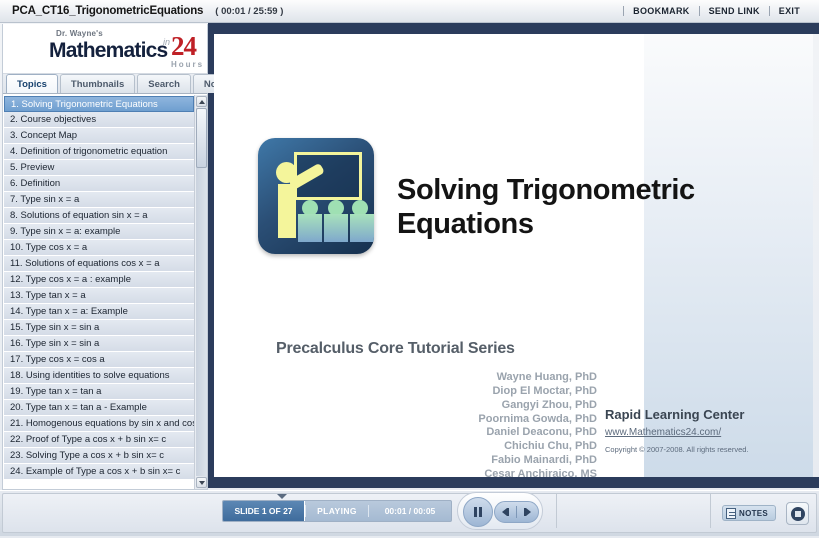 The width and height of the screenshot is (819, 538). What do you see at coordinates (99, 152) in the screenshot?
I see `topic-item: 4. Definition of trigonometric equation` at bounding box center [99, 152].